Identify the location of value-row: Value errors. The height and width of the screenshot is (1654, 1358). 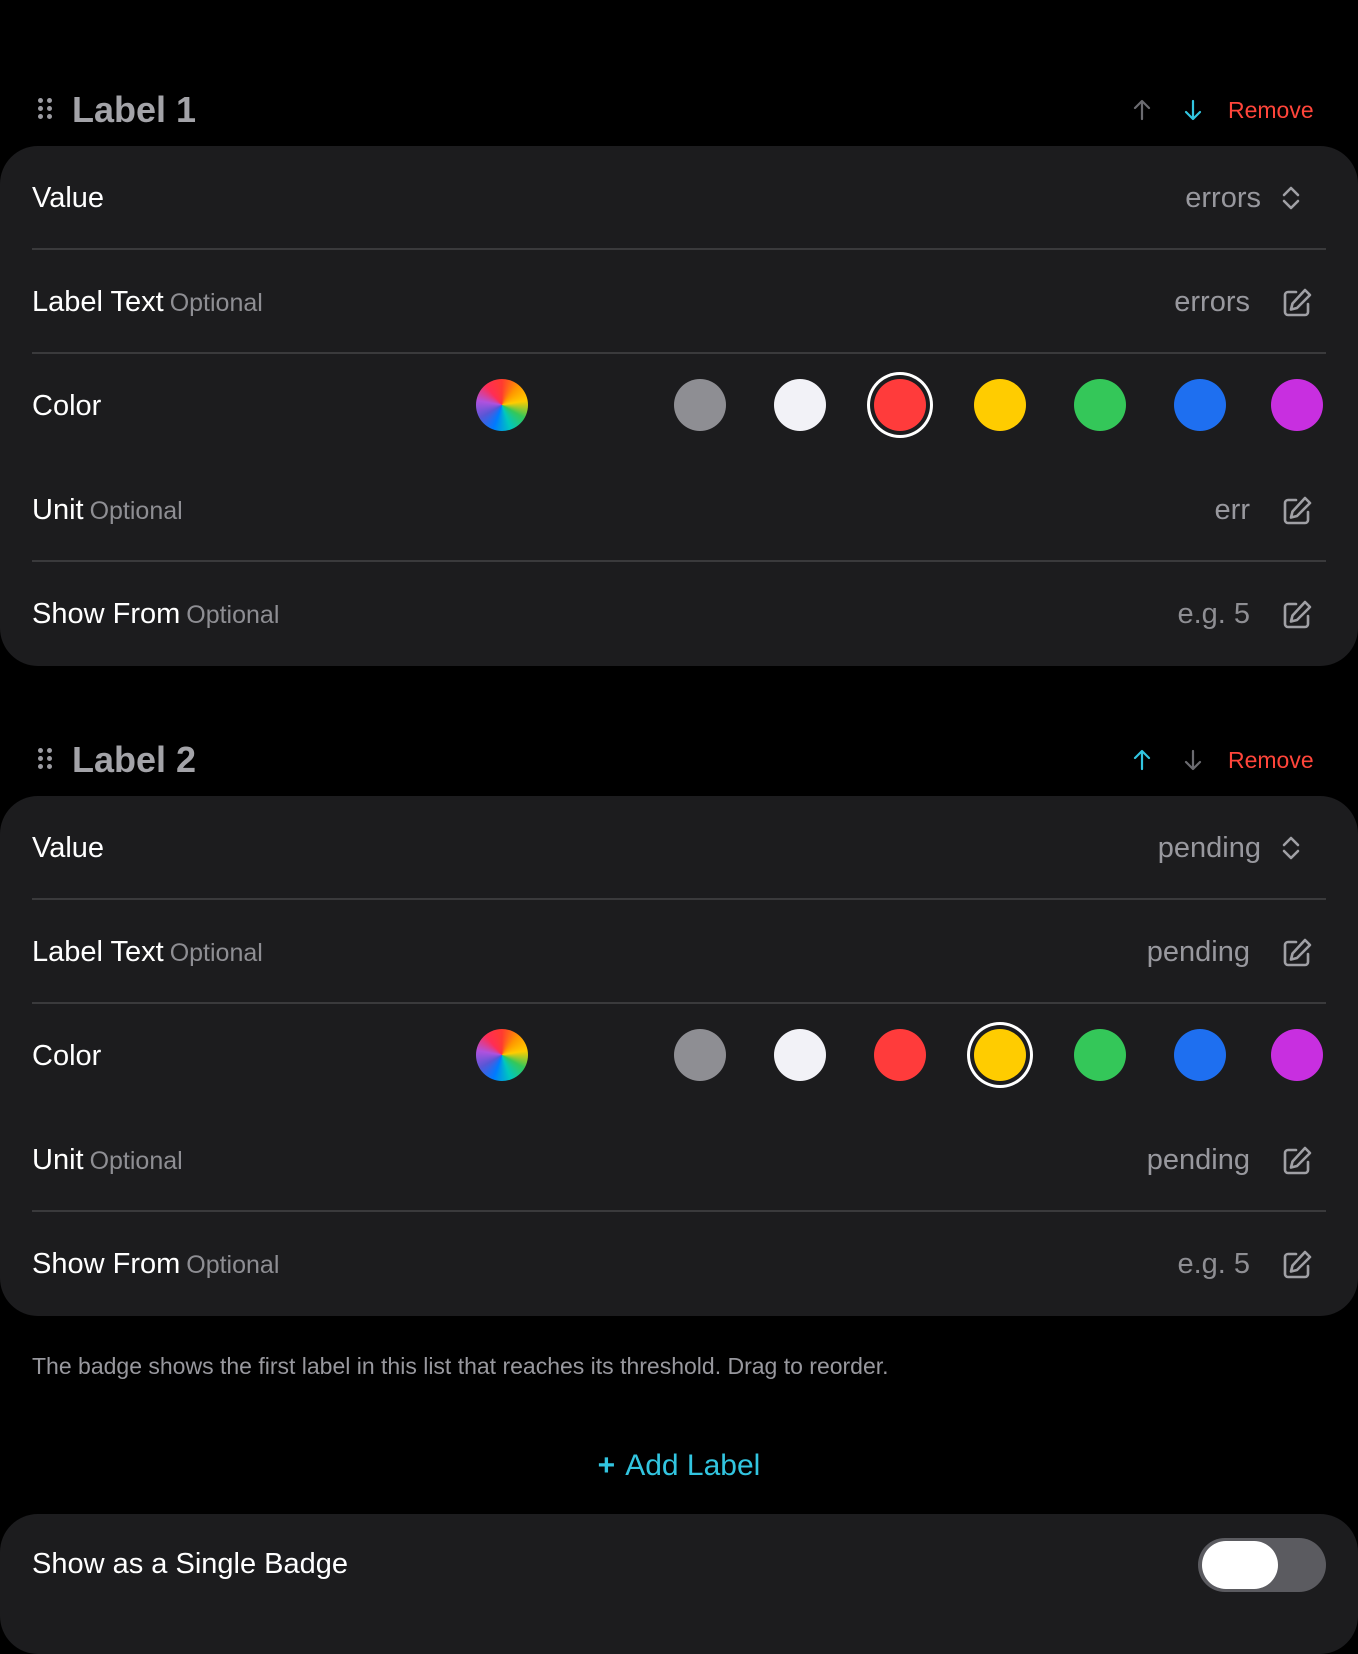
(679, 198).